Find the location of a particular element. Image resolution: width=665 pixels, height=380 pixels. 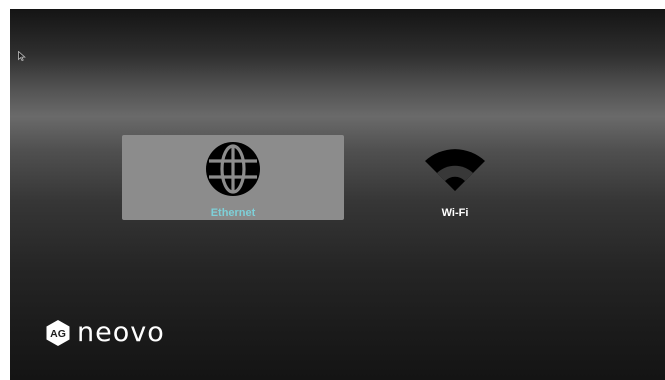

wifi-label: Wi-Fi is located at coordinates (455, 213).